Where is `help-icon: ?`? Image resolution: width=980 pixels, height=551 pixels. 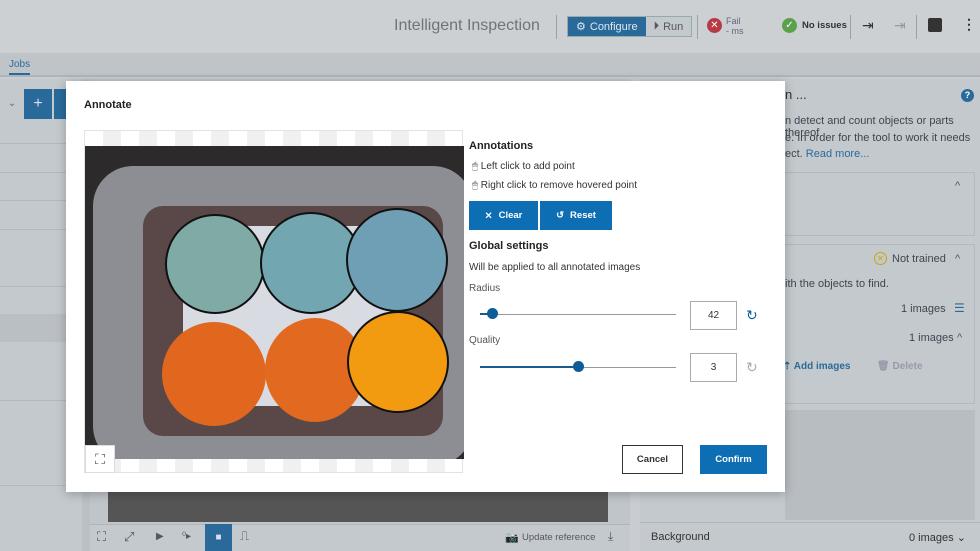
help-icon: ? is located at coordinates (967, 95).